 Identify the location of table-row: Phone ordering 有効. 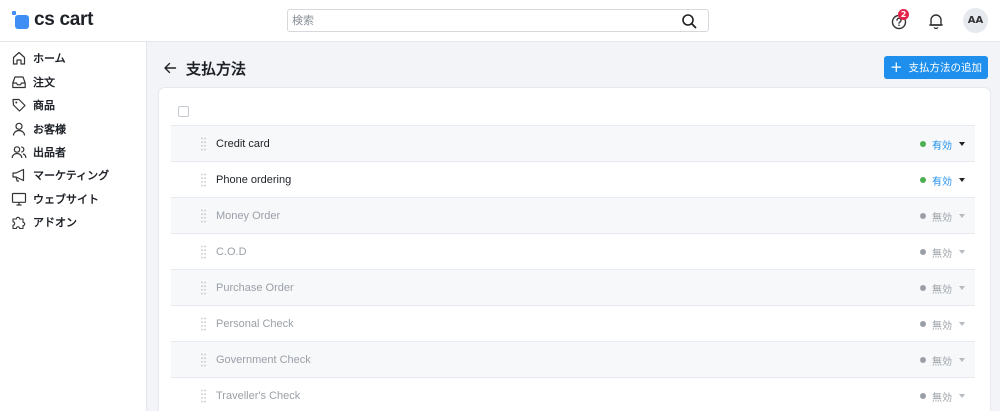
(573, 179).